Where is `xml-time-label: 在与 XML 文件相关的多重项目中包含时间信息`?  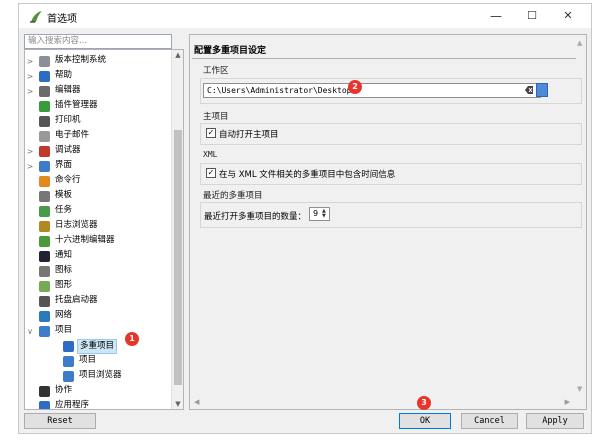 xml-time-label: 在与 XML 文件相关的多重项目中包含时间信息 is located at coordinates (307, 175).